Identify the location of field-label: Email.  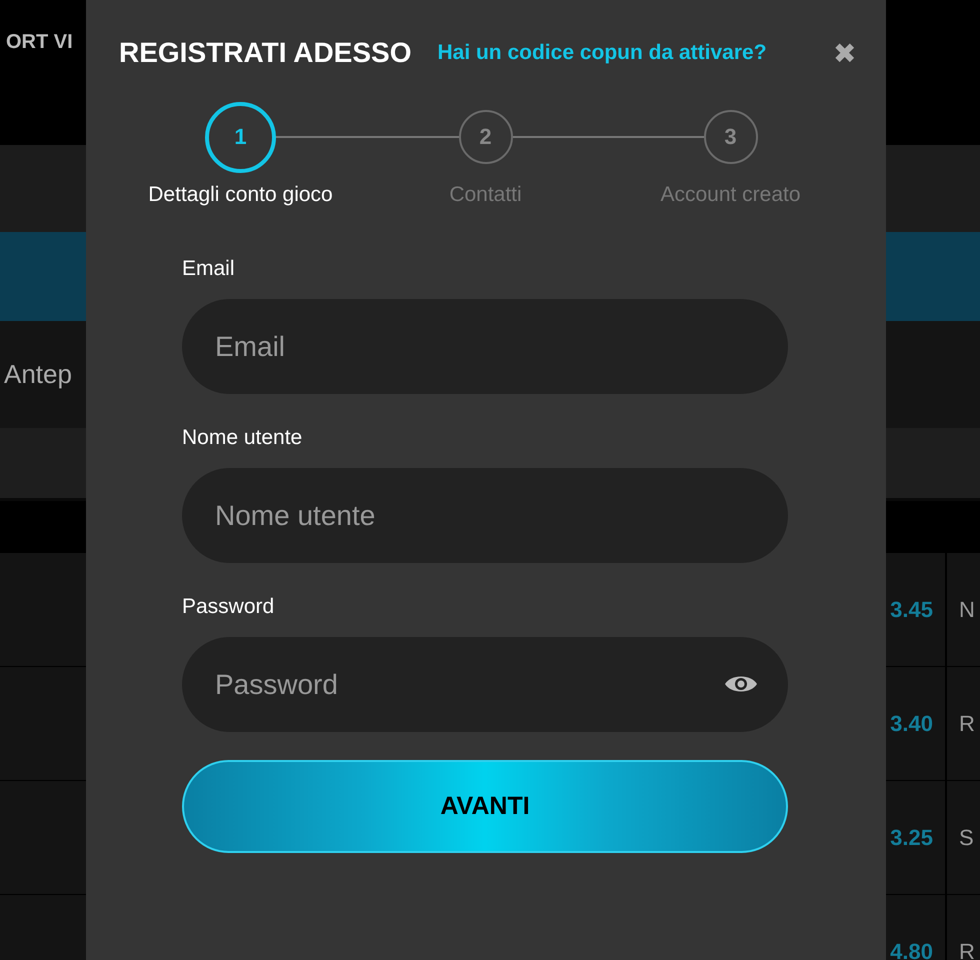
(209, 269).